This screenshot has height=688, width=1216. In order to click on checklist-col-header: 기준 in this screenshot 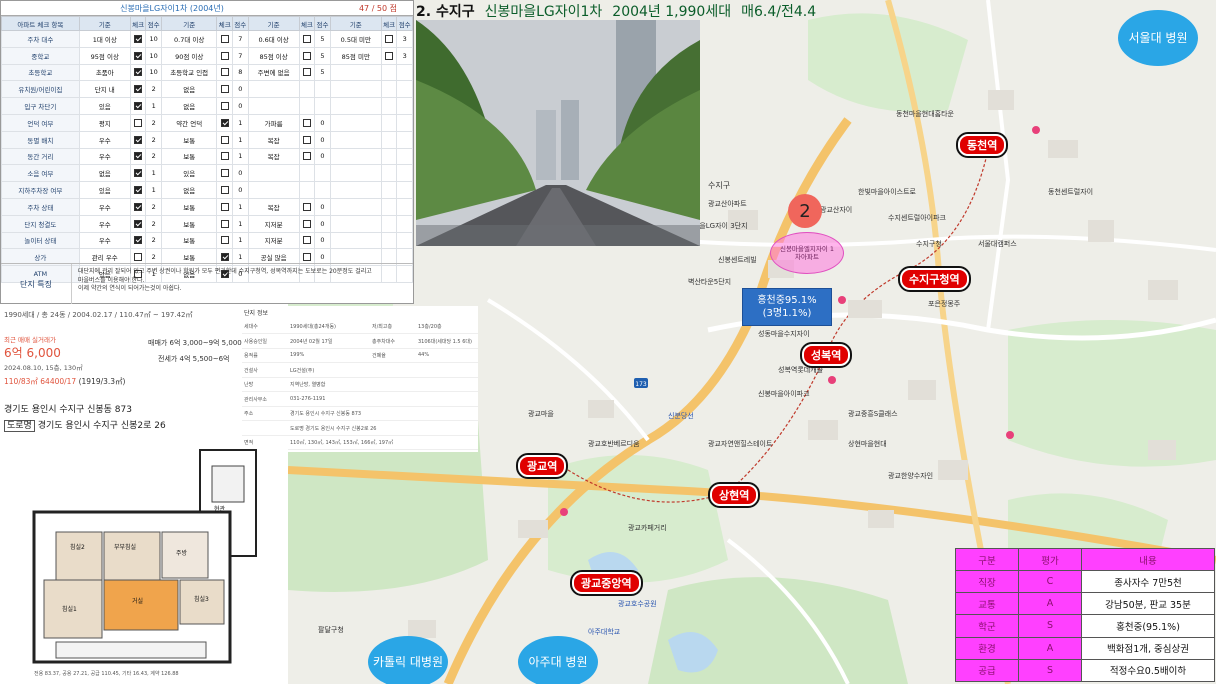, I will do `click(273, 23)`.